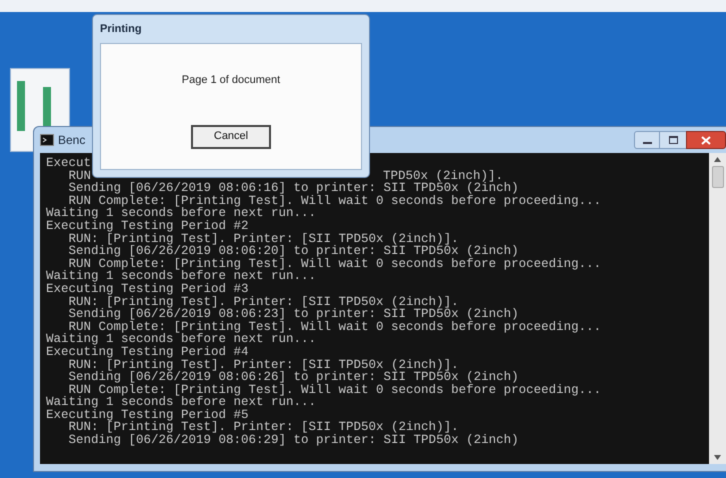  Describe the element at coordinates (72, 140) in the screenshot. I see `window-title: Benc` at that location.